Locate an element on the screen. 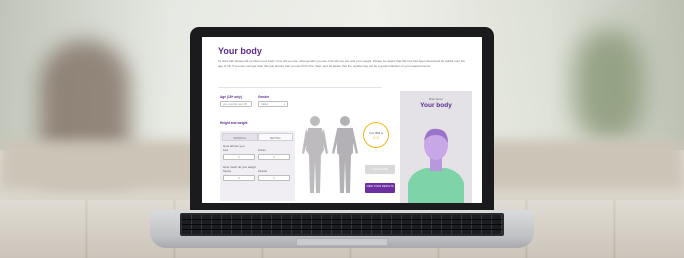 The image size is (684, 258). stones-input: 0 is located at coordinates (239, 178).